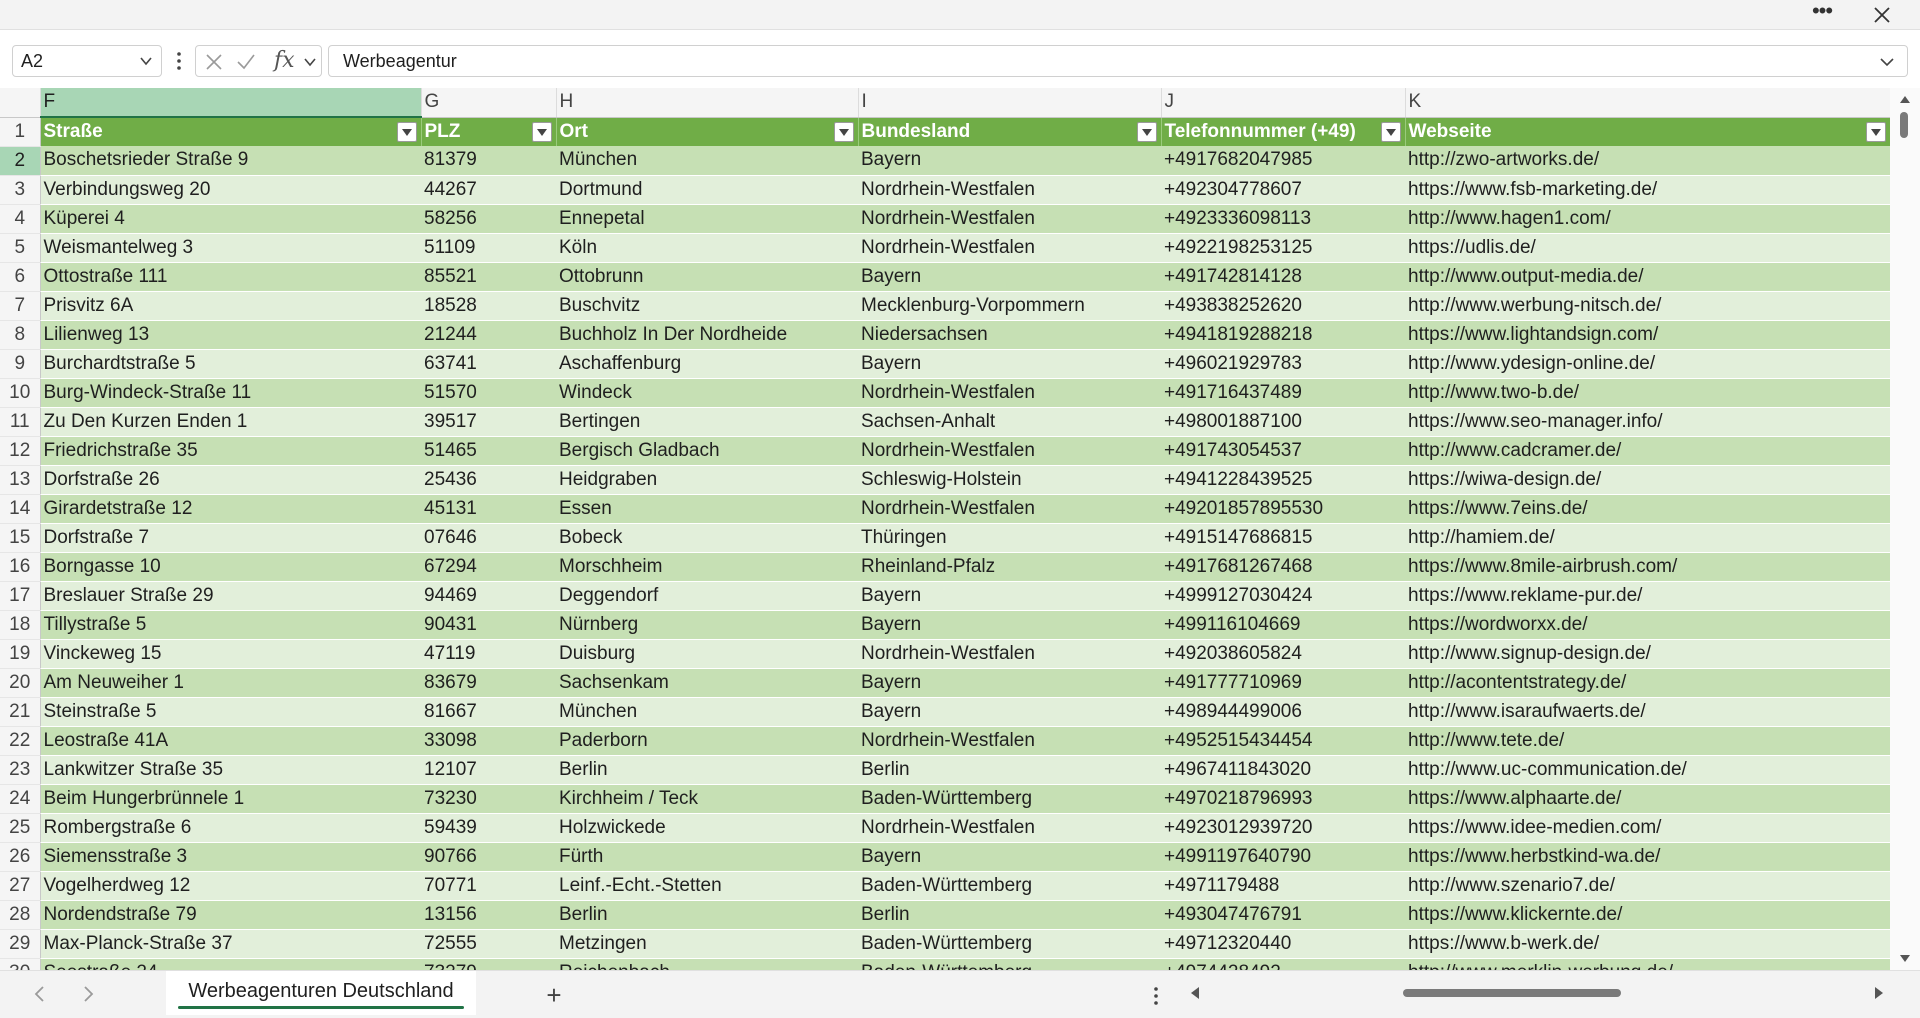 Image resolution: width=1920 pixels, height=1018 pixels. What do you see at coordinates (707, 799) in the screenshot?
I see `table-cell: Kirchheim / Teck` at bounding box center [707, 799].